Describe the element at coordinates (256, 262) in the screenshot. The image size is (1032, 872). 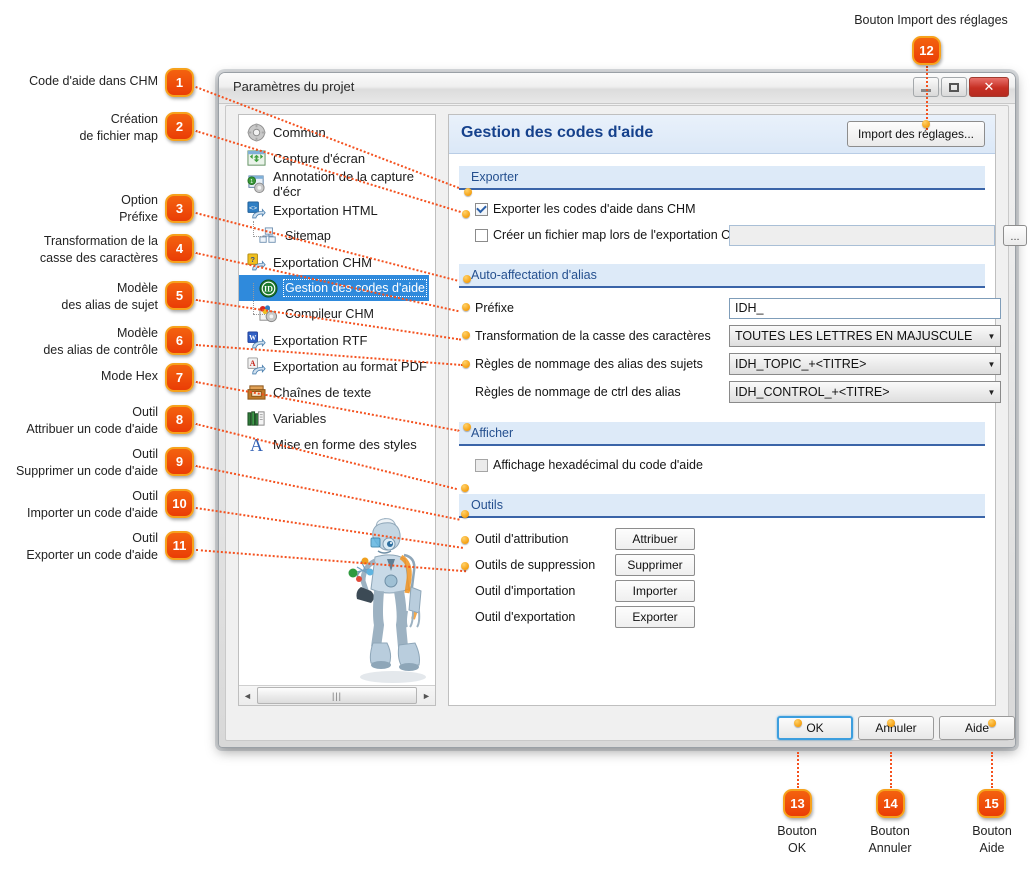
I see `chm-export-icon: ?` at that location.